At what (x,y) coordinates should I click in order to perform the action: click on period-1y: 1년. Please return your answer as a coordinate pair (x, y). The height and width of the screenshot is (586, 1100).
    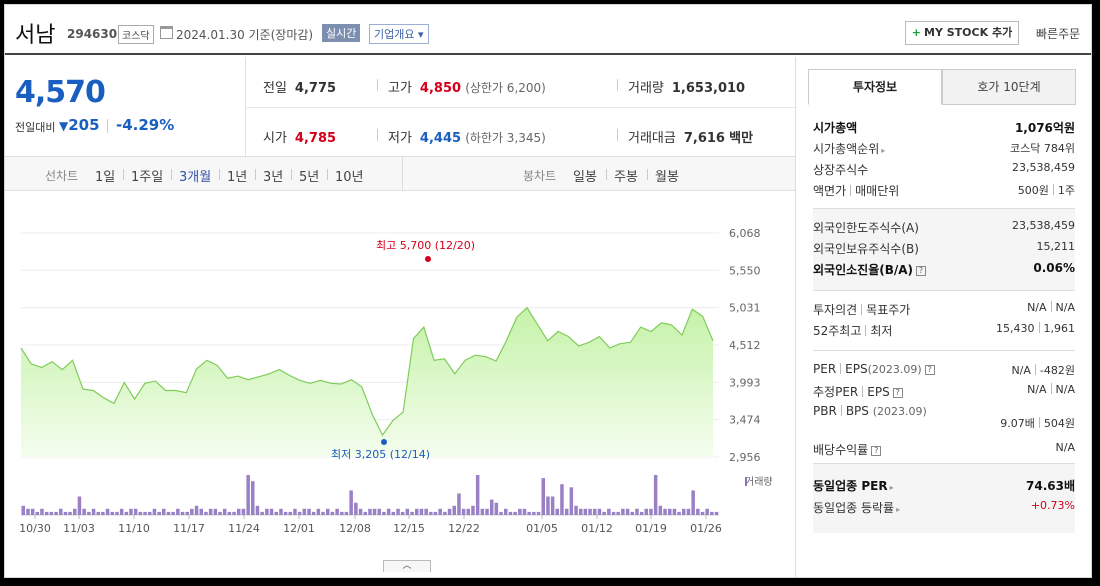
    Looking at the image, I should click on (237, 175).